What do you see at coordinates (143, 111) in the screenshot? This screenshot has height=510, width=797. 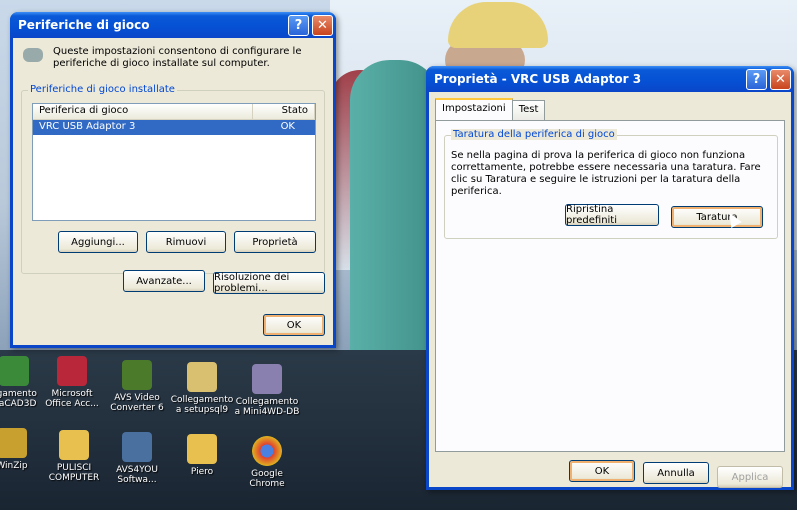 I see `column-header-device: Periferica di gioco` at bounding box center [143, 111].